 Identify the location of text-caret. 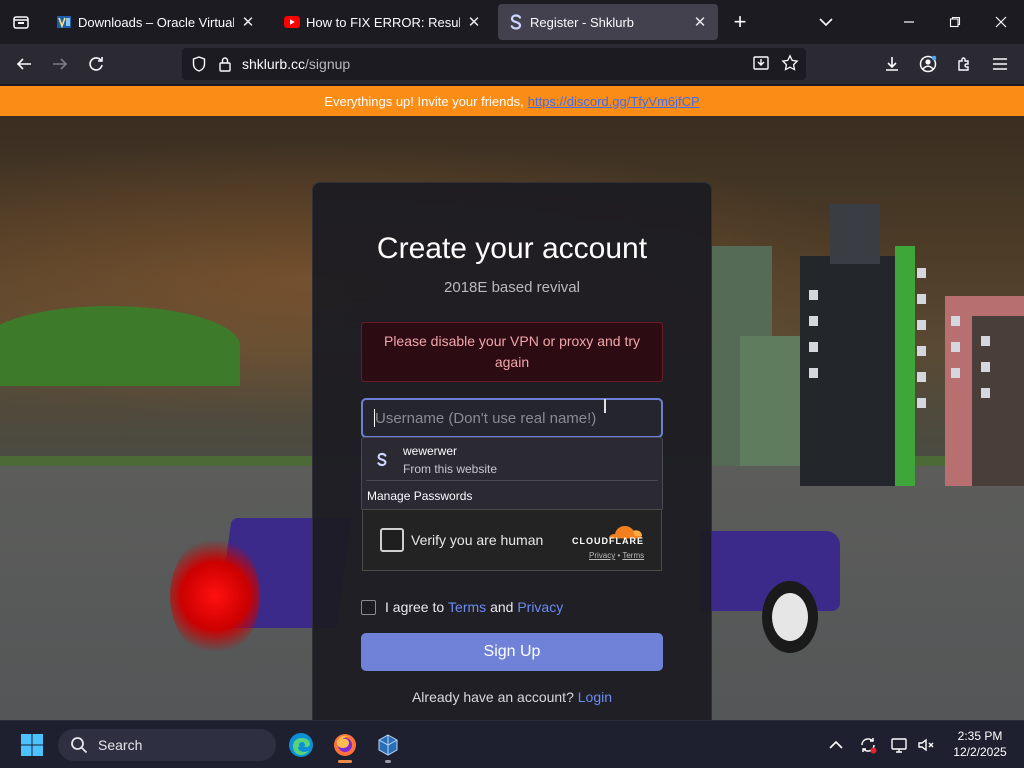
(374, 418).